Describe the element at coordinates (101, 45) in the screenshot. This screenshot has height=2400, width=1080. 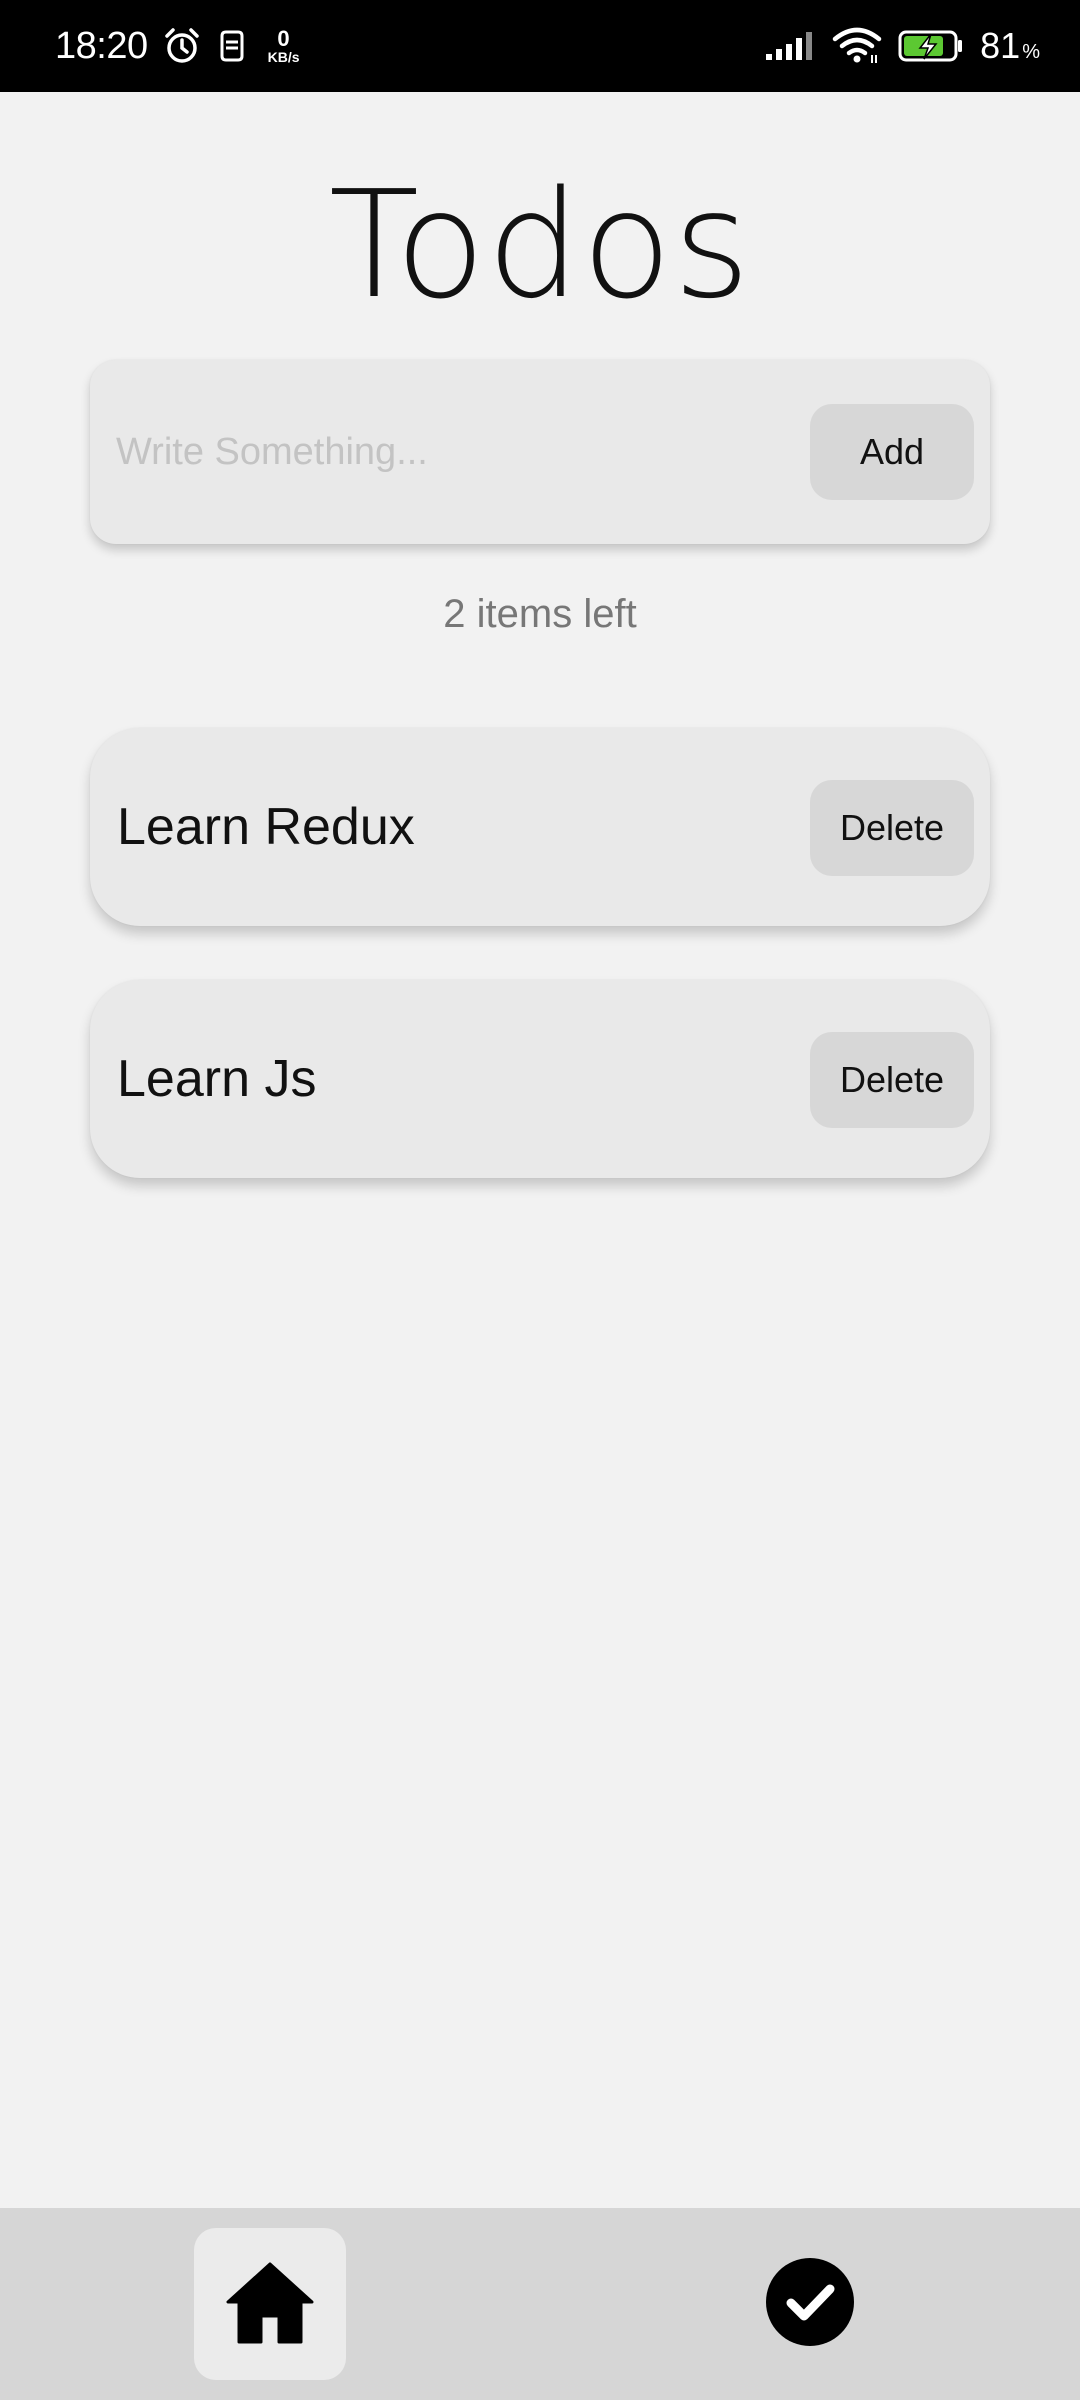
I see `status-time: 18:20` at that location.